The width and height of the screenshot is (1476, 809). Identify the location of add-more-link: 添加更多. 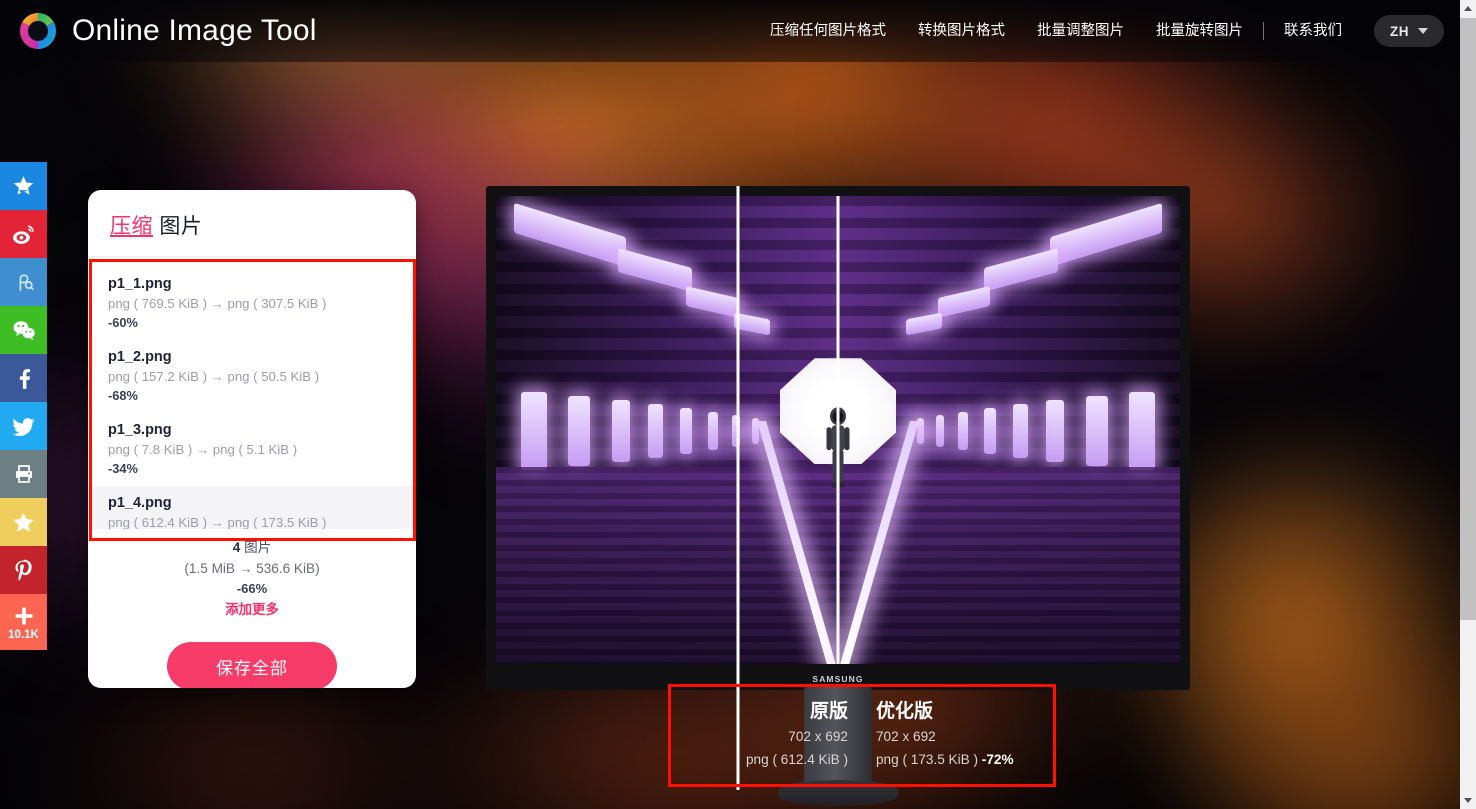
(252, 609).